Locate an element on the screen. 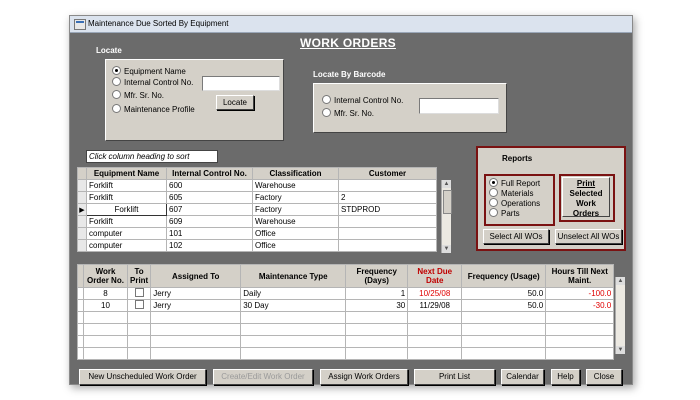  close-button: Close is located at coordinates (604, 377).